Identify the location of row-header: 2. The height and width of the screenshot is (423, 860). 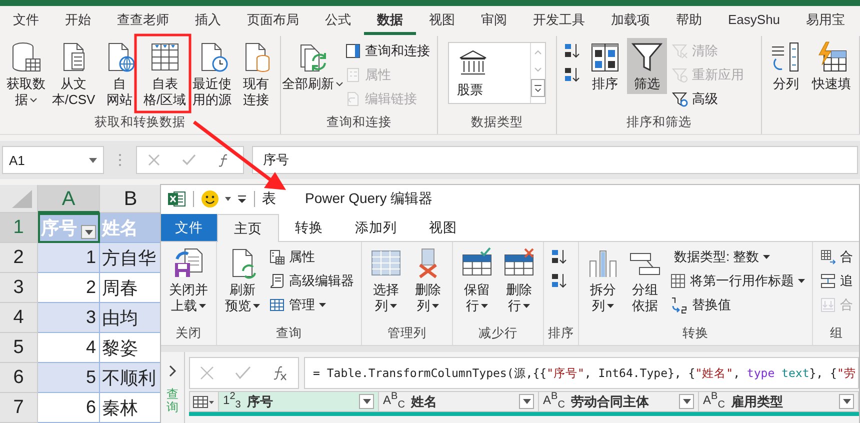
(19, 258).